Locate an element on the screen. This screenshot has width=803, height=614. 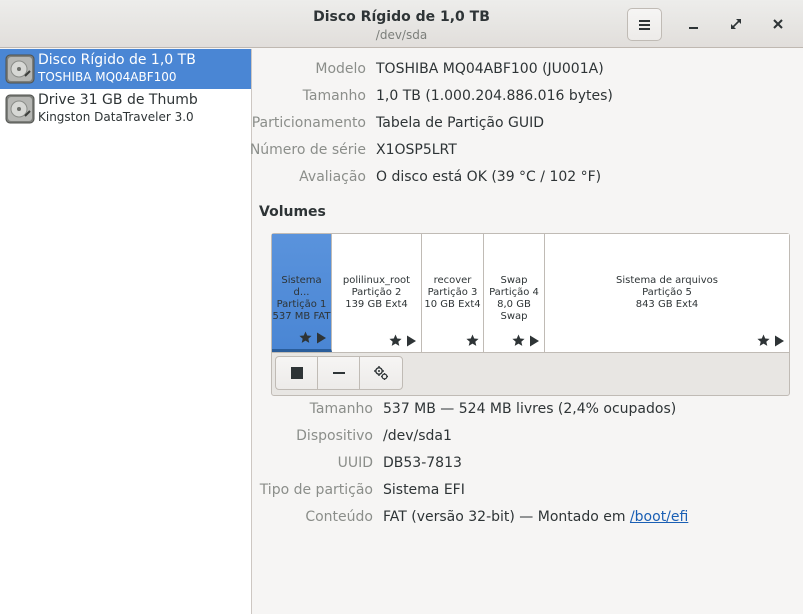
volume-name: Sistema de arquivos is located at coordinates (667, 280).